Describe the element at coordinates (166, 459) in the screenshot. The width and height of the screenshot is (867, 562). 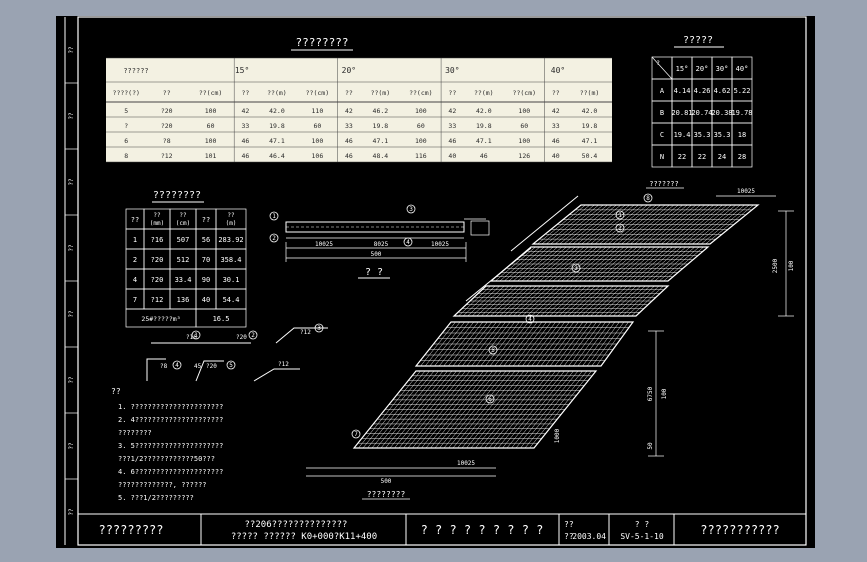
I see `note-line: ???1/2????????????50???` at that location.